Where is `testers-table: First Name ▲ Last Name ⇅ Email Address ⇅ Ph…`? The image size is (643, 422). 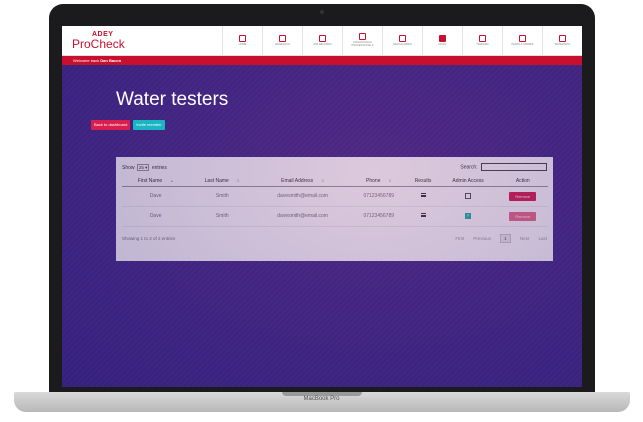
testers-table: First Name ▲ Last Name ⇅ Email Address ⇅ Ph… is located at coordinates (335, 201).